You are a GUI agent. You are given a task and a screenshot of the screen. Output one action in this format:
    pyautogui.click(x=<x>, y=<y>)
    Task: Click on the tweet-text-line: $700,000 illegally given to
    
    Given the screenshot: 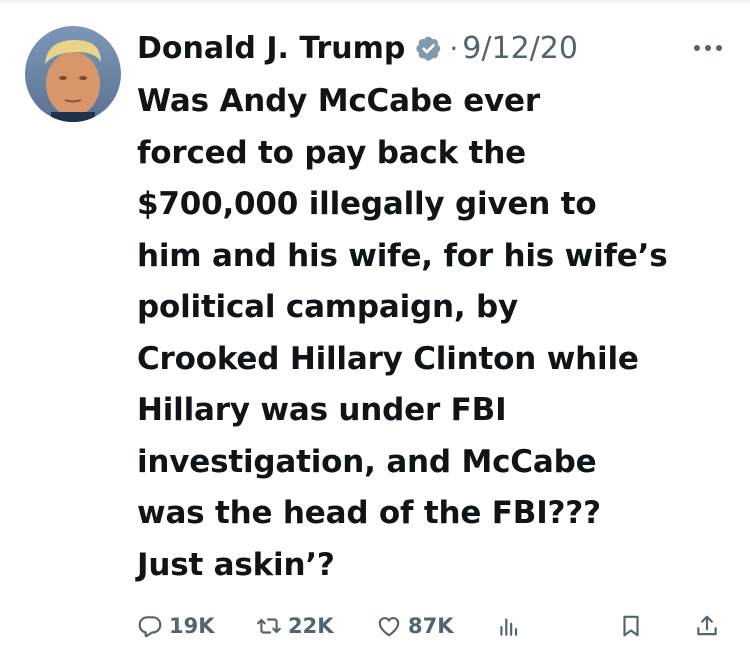 What is the action you would take?
    pyautogui.click(x=367, y=204)
    